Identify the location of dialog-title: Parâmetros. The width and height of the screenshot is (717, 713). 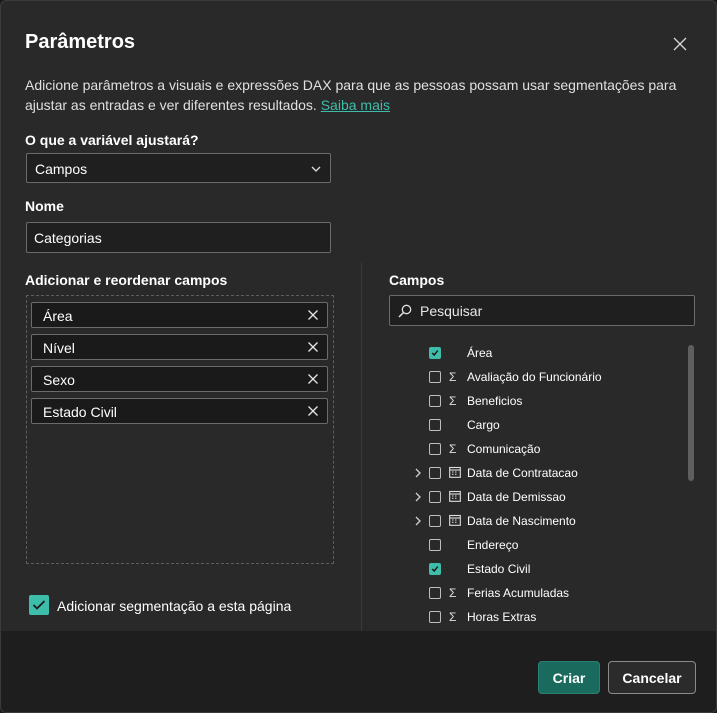
(80, 42).